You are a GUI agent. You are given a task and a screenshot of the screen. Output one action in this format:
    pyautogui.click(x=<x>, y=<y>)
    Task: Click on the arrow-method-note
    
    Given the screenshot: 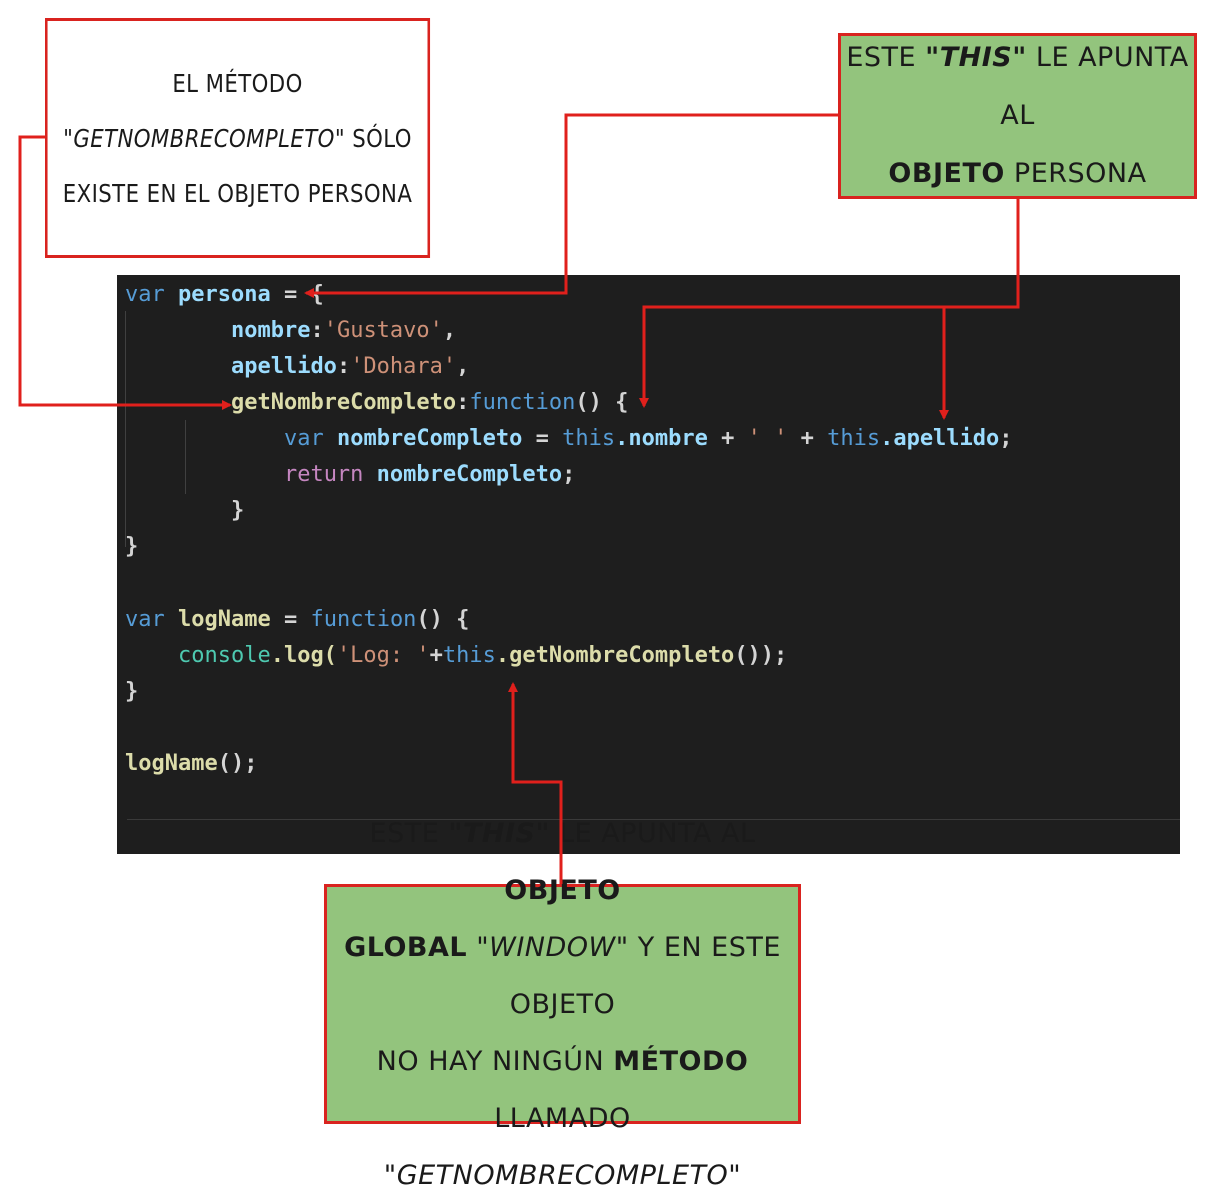 What is the action you would take?
    pyautogui.click(x=125, y=272)
    